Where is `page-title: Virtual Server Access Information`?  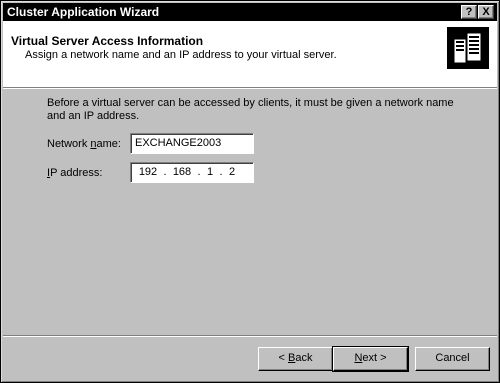 page-title: Virtual Server Access Information is located at coordinates (107, 41).